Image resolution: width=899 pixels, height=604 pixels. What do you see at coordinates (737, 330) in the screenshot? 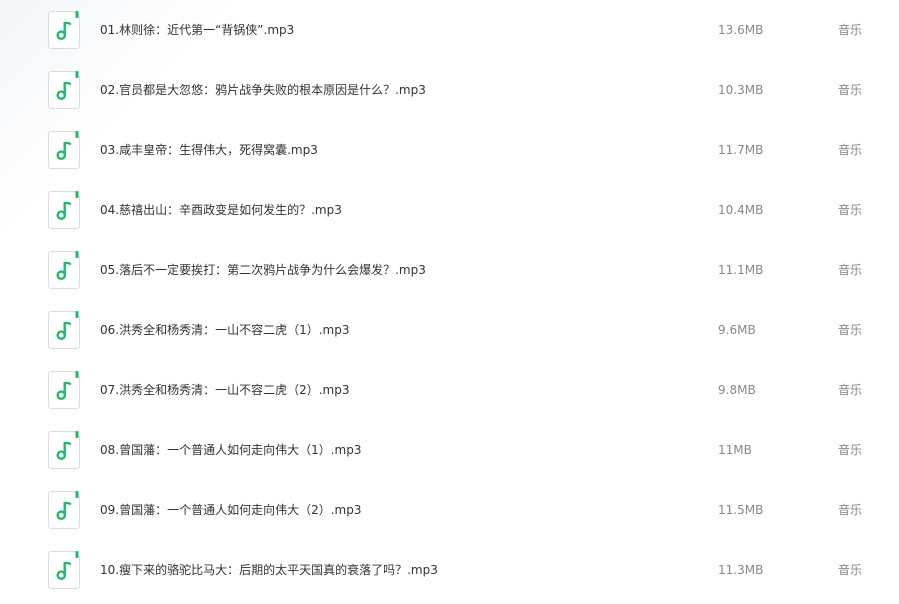
I see `file-size: 9.6MB` at bounding box center [737, 330].